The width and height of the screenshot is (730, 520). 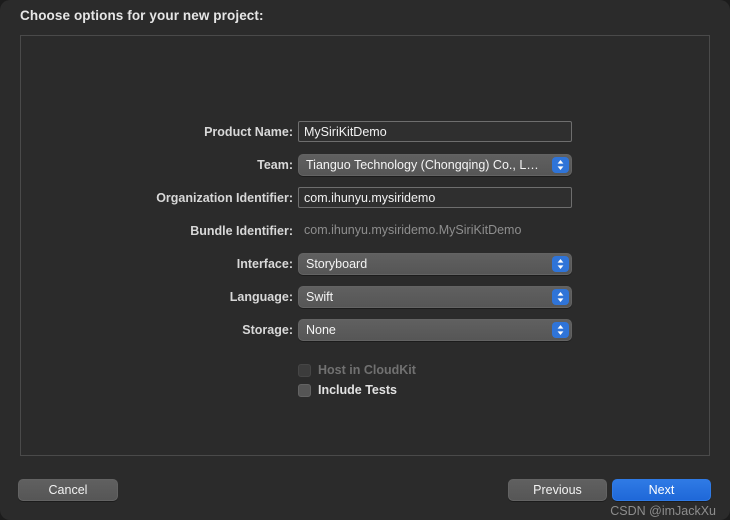 I want to click on organization-identifier-input, so click(x=435, y=197).